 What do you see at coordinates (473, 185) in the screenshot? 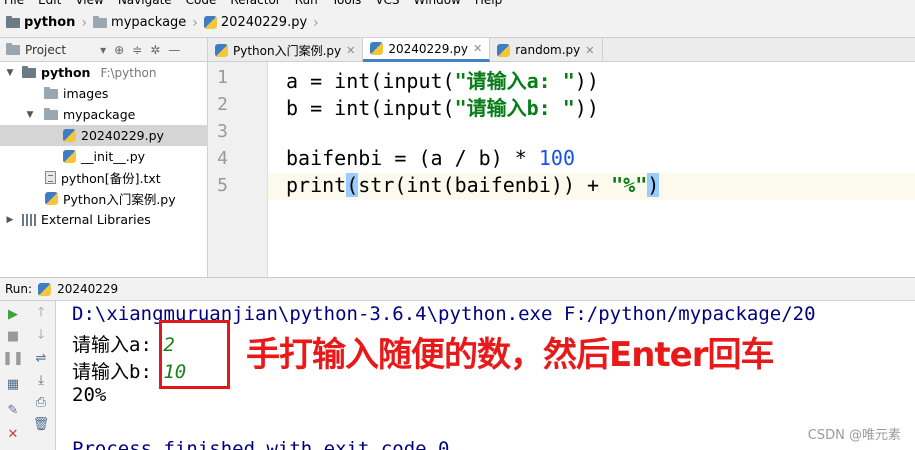
I see `code-line-5: print(str(int(baifenbi)) + "%")` at bounding box center [473, 185].